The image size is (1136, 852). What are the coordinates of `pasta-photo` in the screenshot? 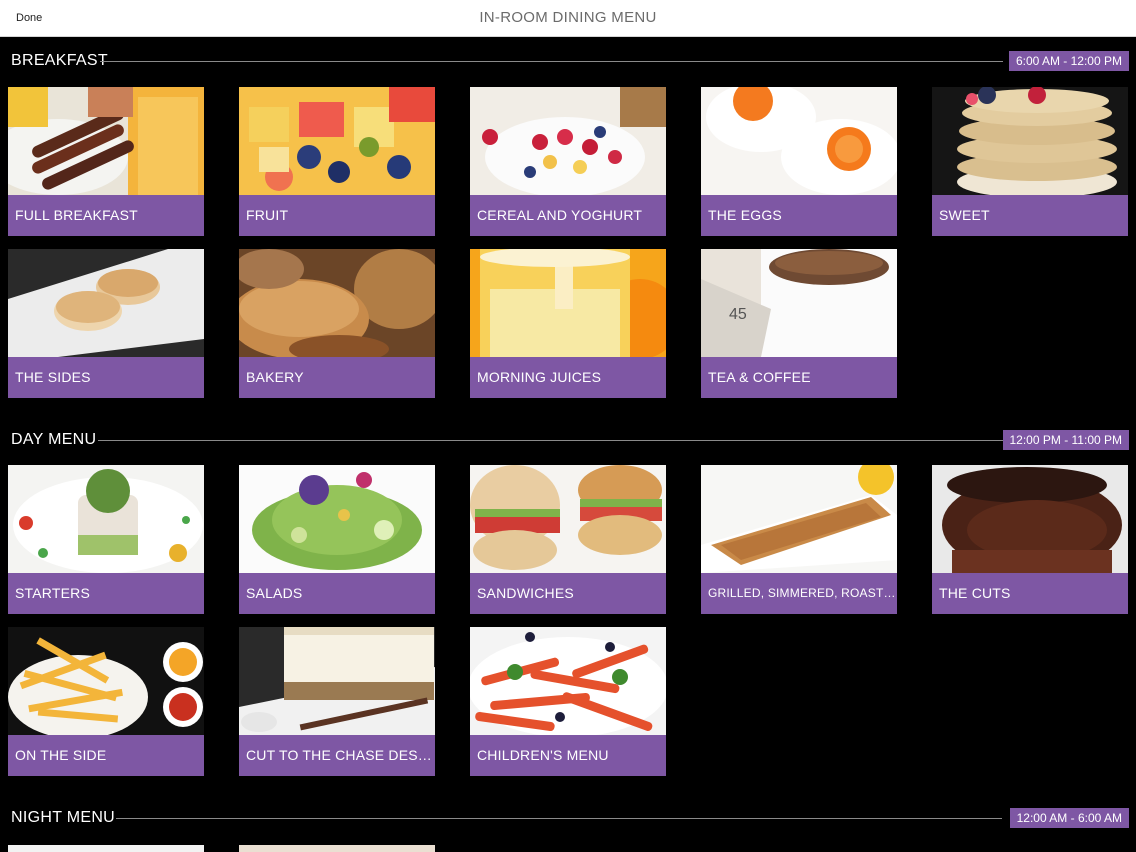 It's located at (568, 681).